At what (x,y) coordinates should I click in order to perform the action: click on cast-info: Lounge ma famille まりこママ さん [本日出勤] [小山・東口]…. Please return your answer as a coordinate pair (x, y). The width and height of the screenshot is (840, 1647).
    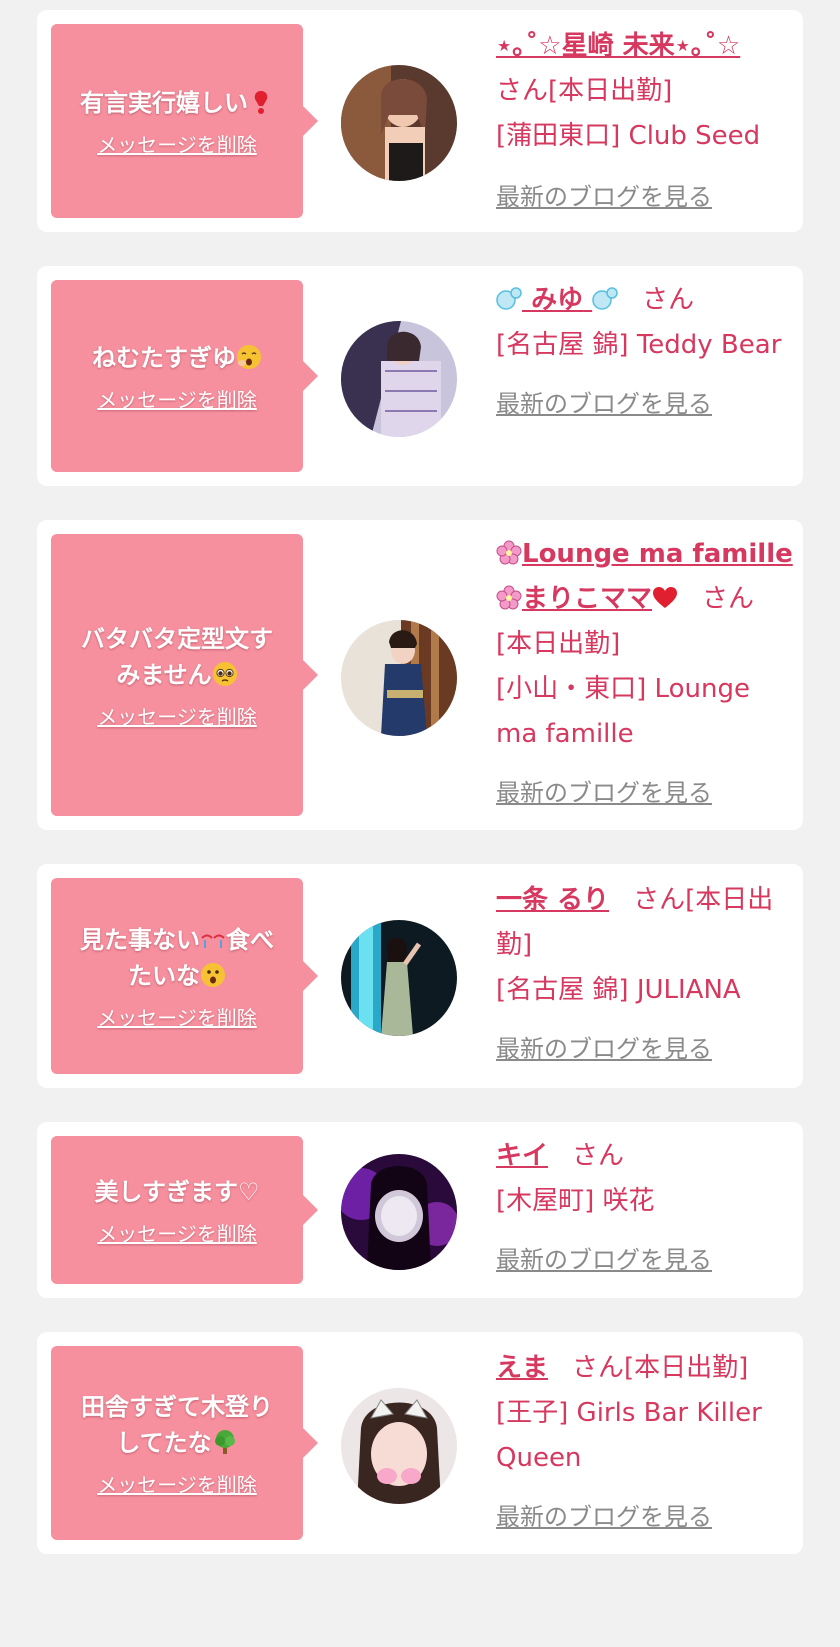
    Looking at the image, I should click on (646, 674).